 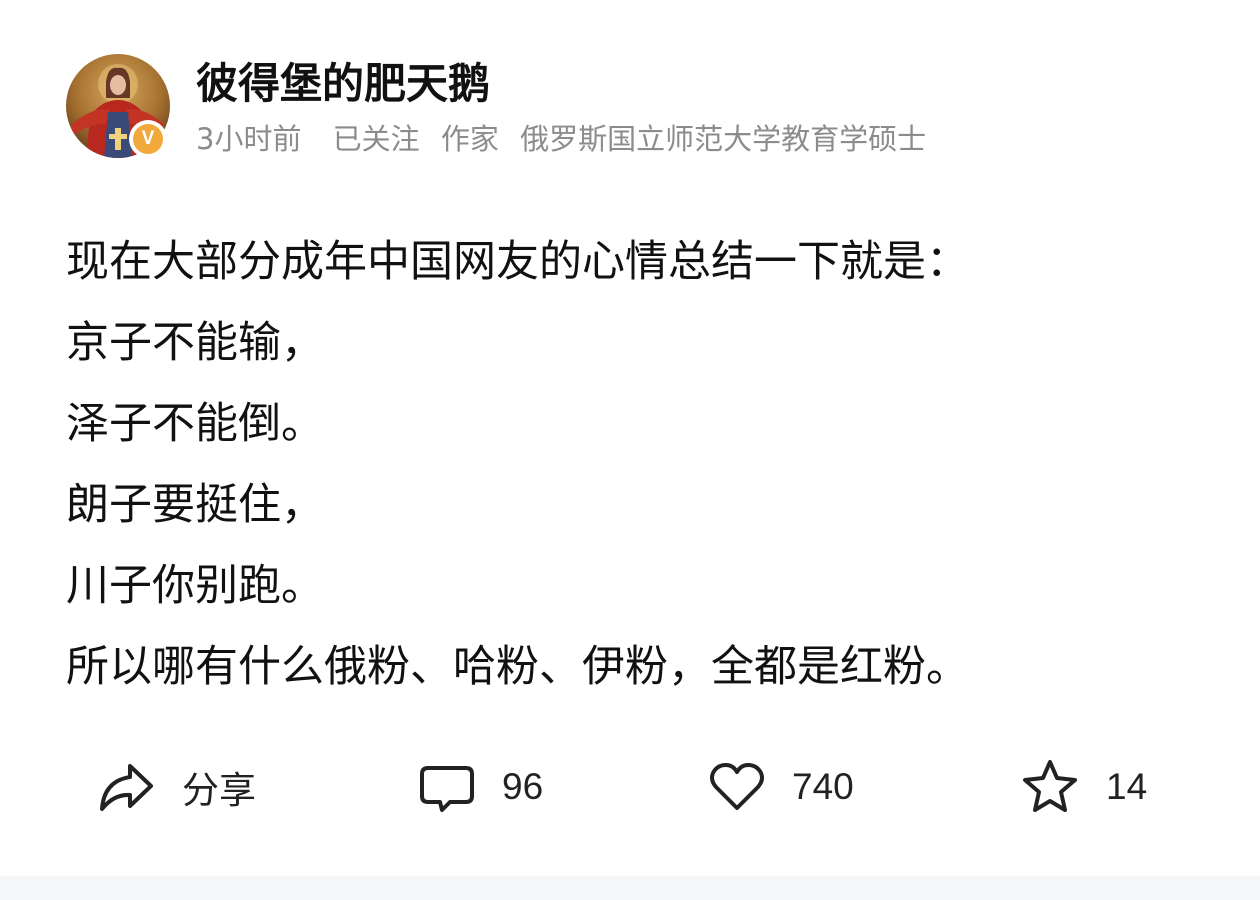 What do you see at coordinates (1127, 786) in the screenshot?
I see `favorite-count: 14` at bounding box center [1127, 786].